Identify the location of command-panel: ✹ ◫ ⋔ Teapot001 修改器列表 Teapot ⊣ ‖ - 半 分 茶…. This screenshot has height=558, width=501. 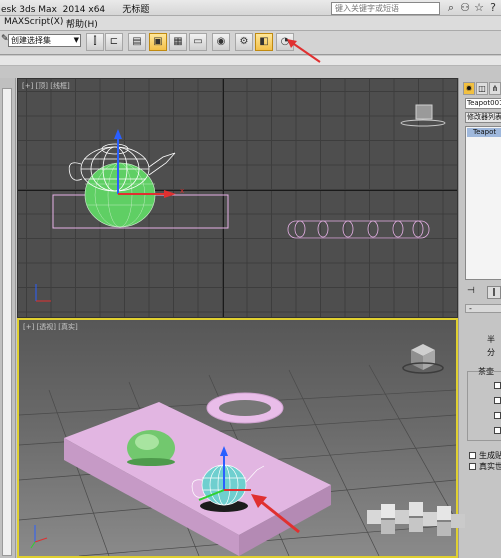
(479, 318).